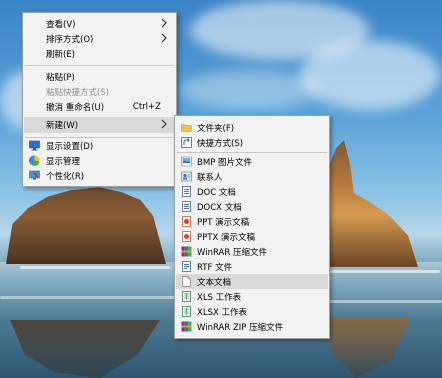 The height and width of the screenshot is (378, 442). I want to click on menu-item-label: 粘贴快捷方式(S), so click(78, 92).